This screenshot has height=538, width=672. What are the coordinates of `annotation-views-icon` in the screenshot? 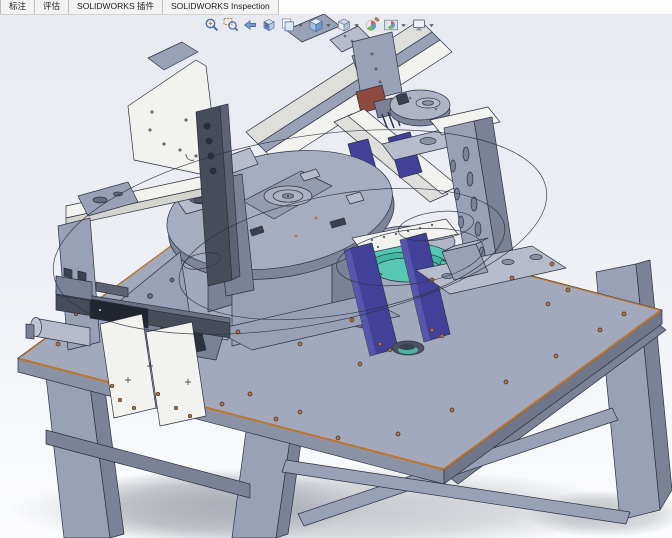 It's located at (287, 24).